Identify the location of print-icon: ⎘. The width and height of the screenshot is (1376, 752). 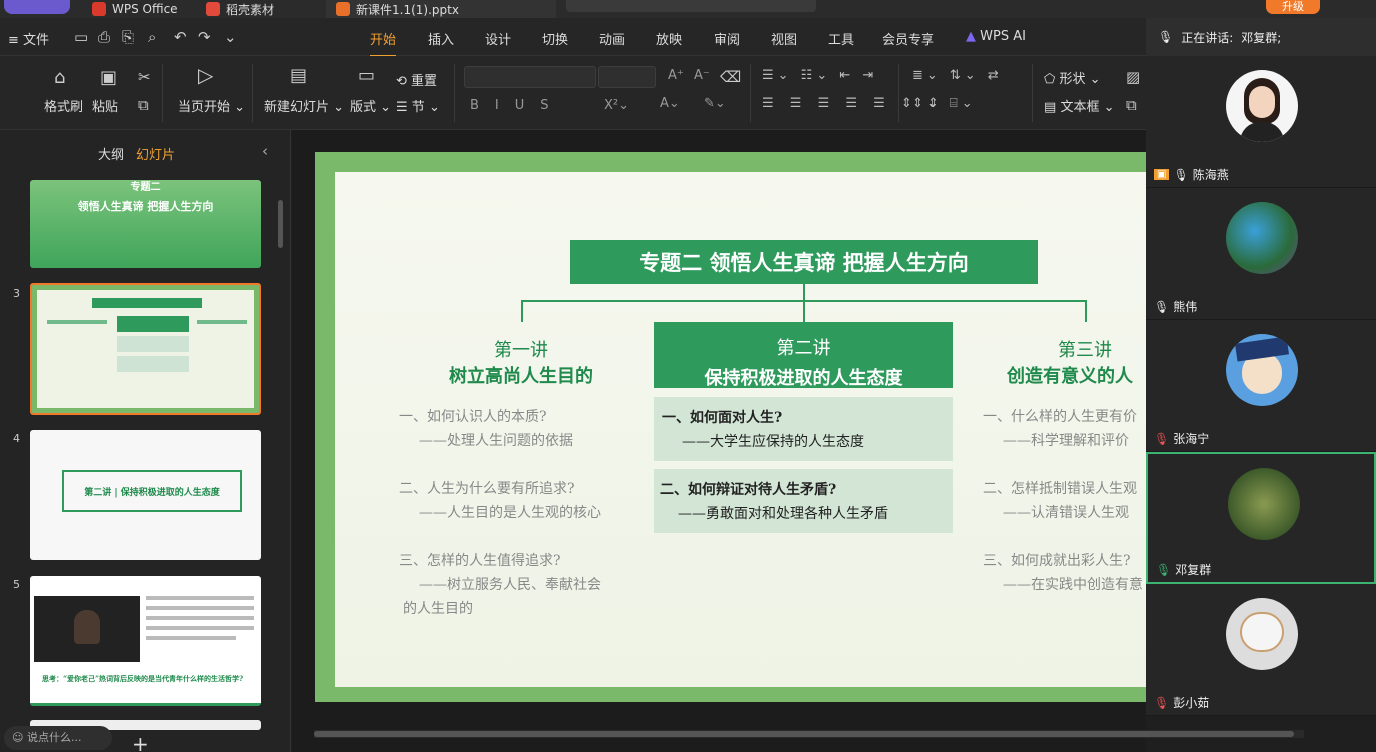
(128, 37).